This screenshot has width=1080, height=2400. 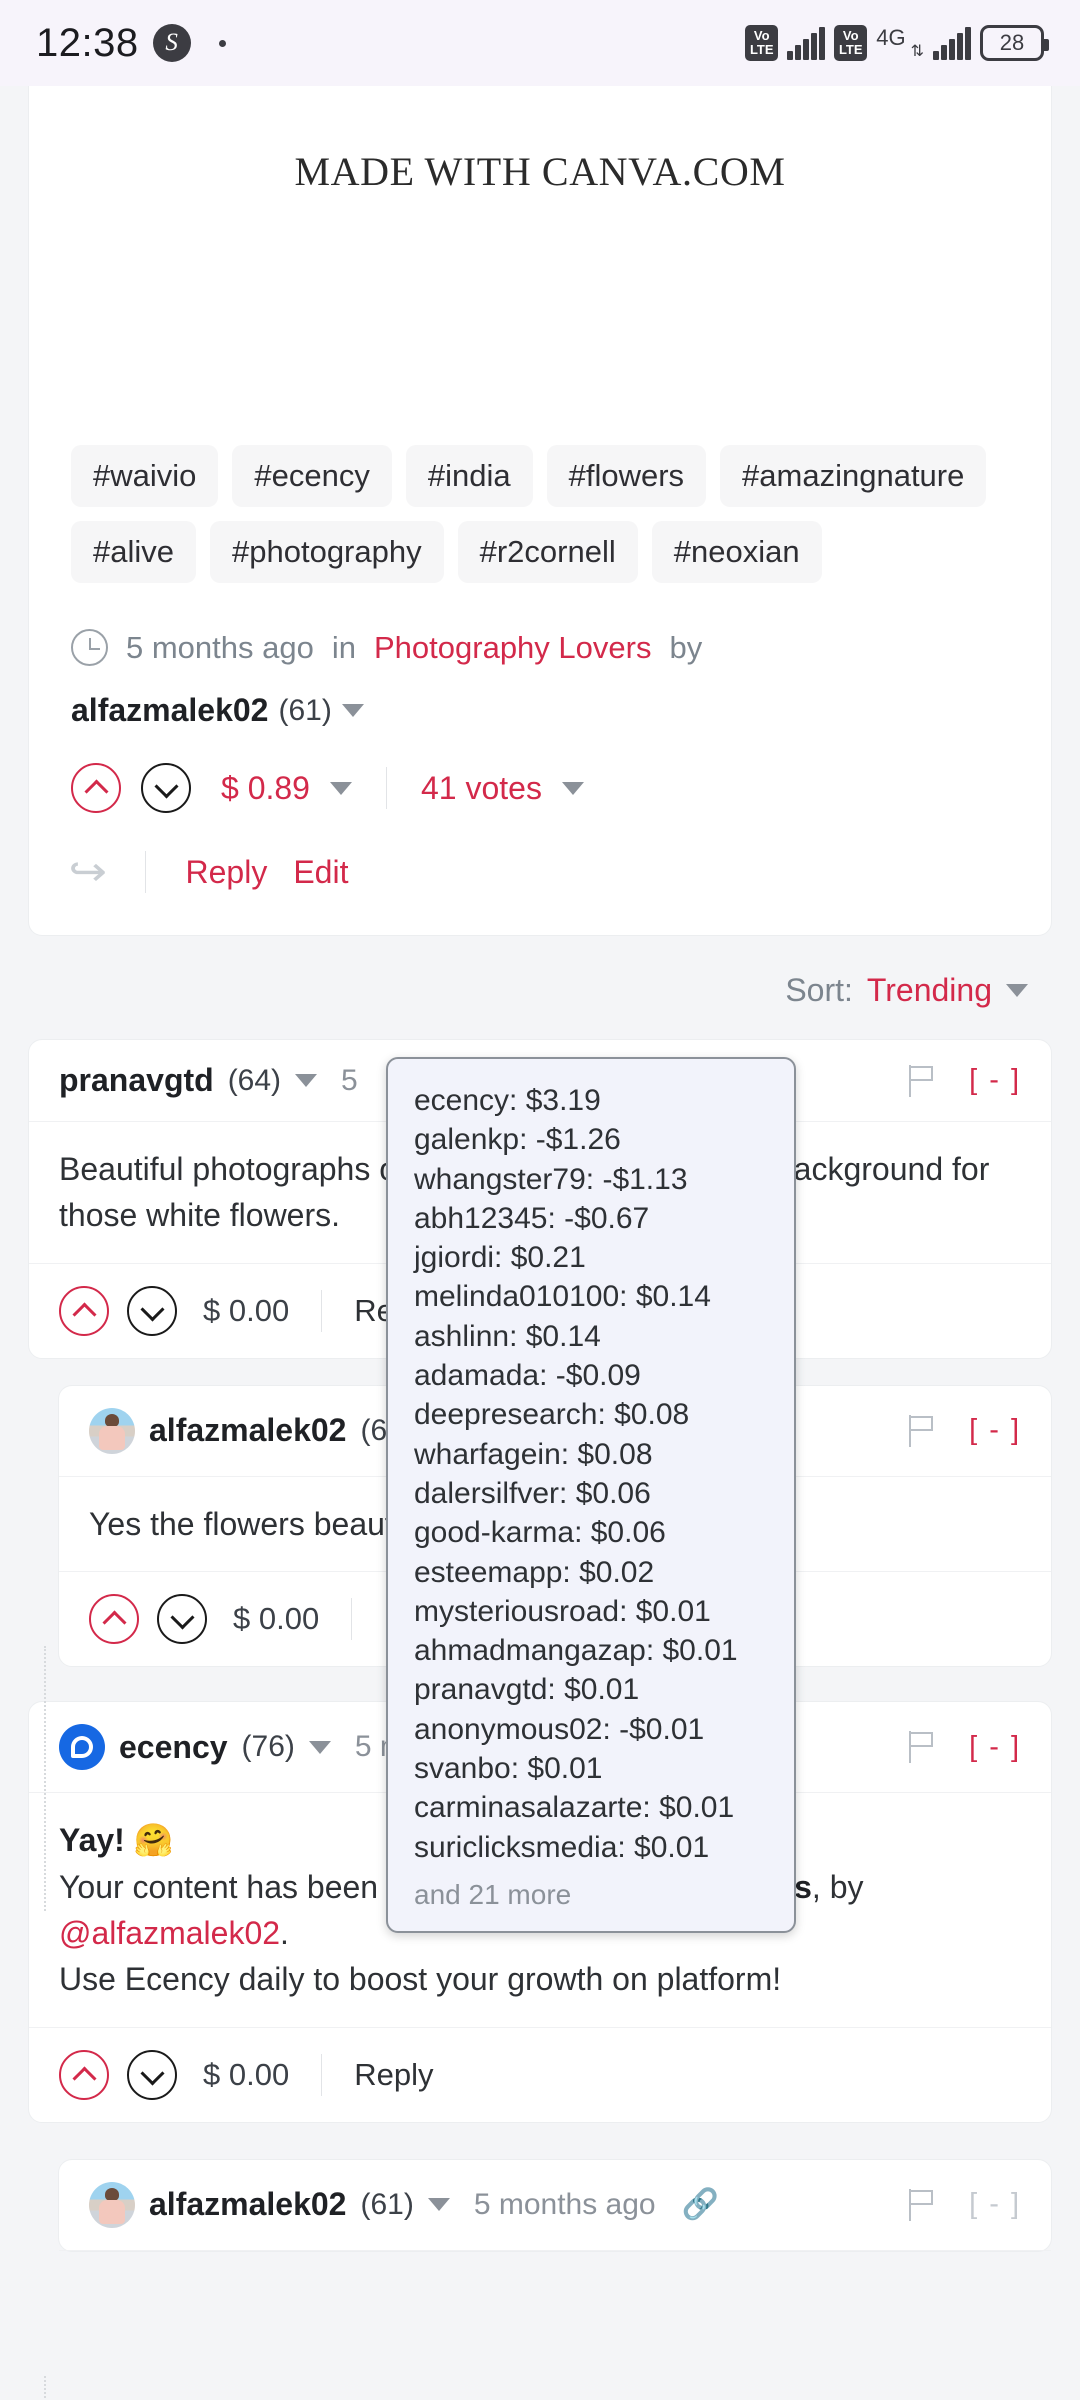 I want to click on tag-chip: #india, so click(x=469, y=476).